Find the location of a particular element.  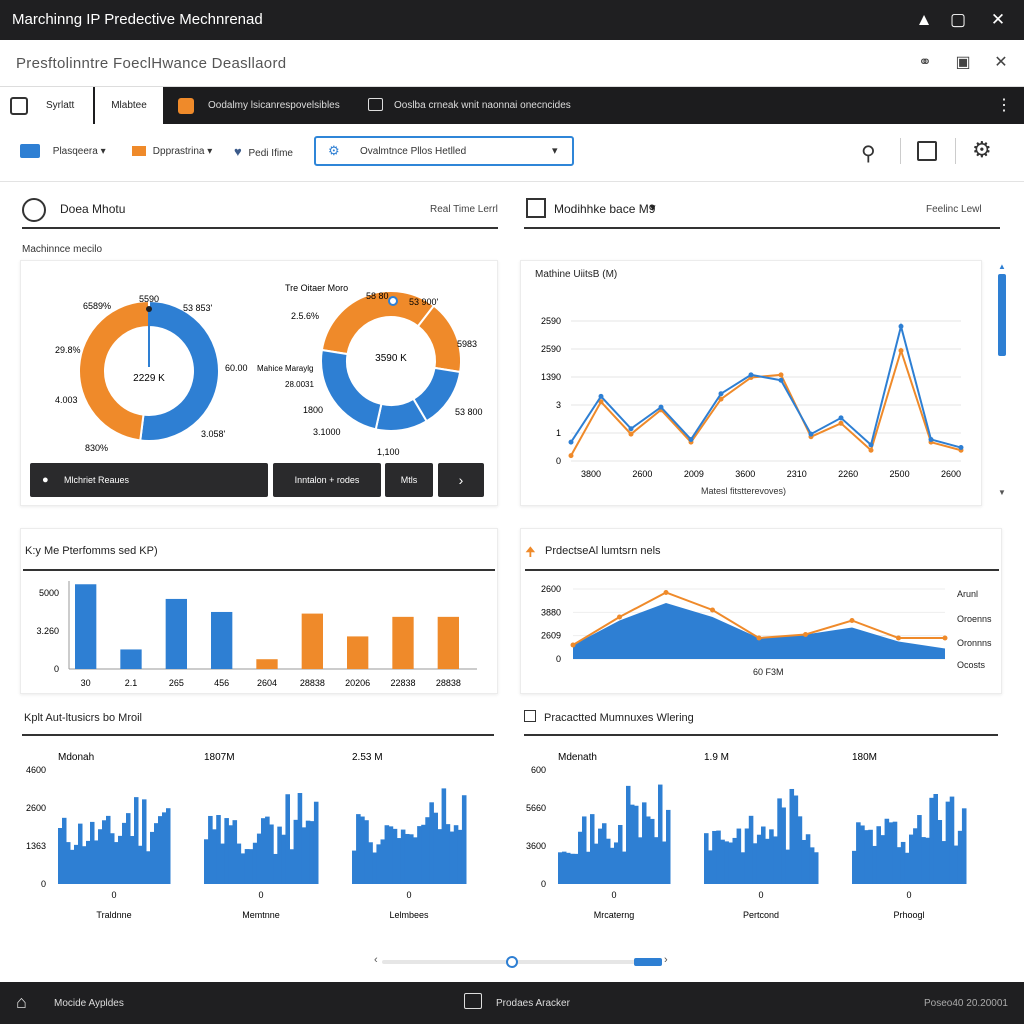

window-icon: ▣ is located at coordinates (963, 63).